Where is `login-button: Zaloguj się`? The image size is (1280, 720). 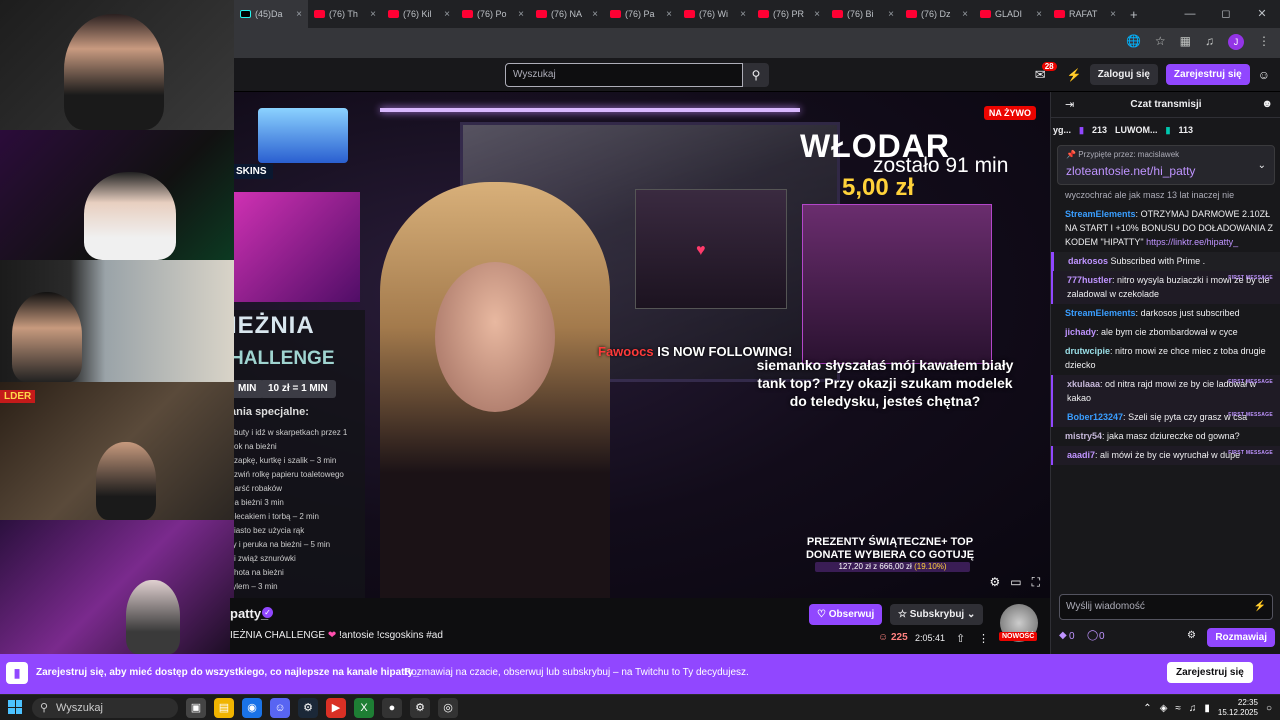 login-button: Zaloguj się is located at coordinates (1123, 74).